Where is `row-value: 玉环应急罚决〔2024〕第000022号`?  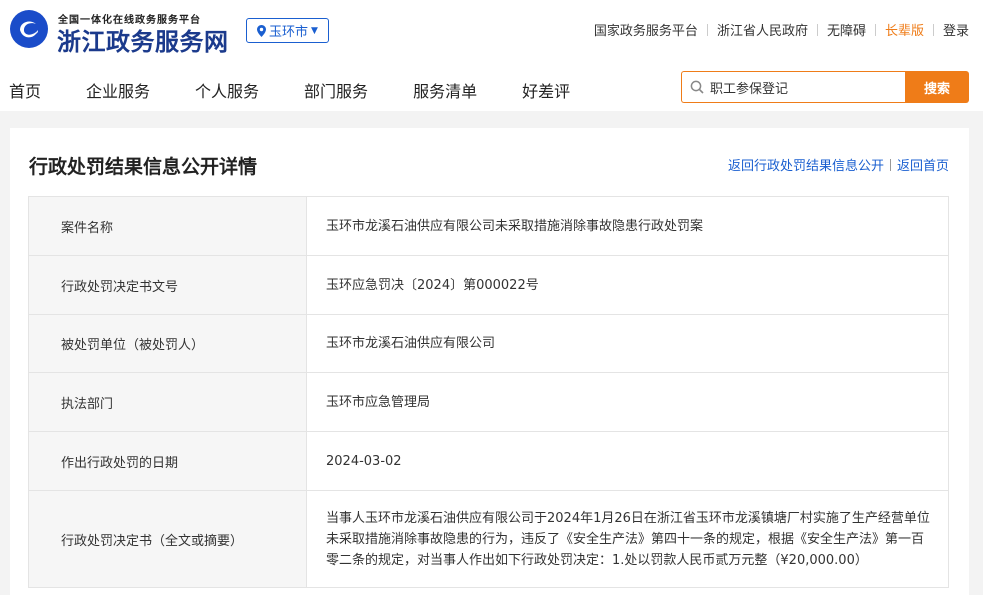
row-value: 玉环应急罚决〔2024〕第000022号 is located at coordinates (627, 285).